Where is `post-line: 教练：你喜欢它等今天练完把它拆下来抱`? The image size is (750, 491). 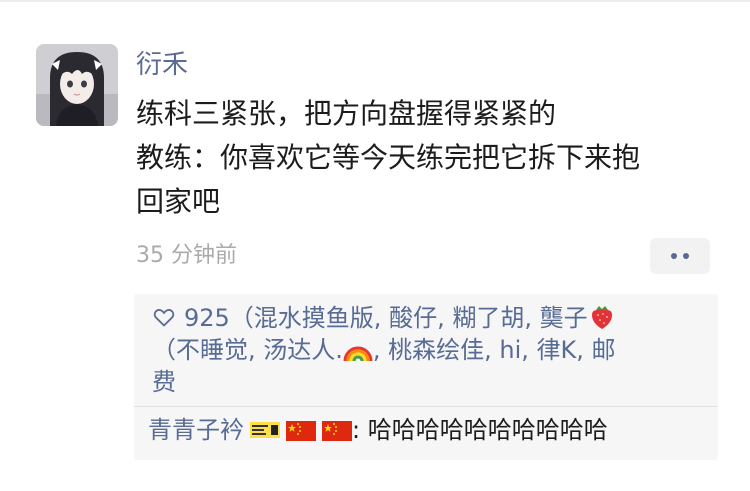 post-line: 教练：你喜欢它等今天练完把它拆下来抱 is located at coordinates (388, 157).